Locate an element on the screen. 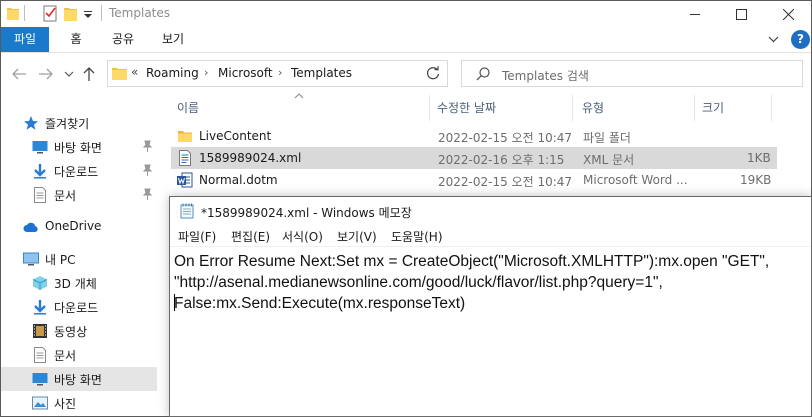 The height and width of the screenshot is (417, 812). sidebar-item-quick-access: 즐겨찾기 is located at coordinates (79, 123).